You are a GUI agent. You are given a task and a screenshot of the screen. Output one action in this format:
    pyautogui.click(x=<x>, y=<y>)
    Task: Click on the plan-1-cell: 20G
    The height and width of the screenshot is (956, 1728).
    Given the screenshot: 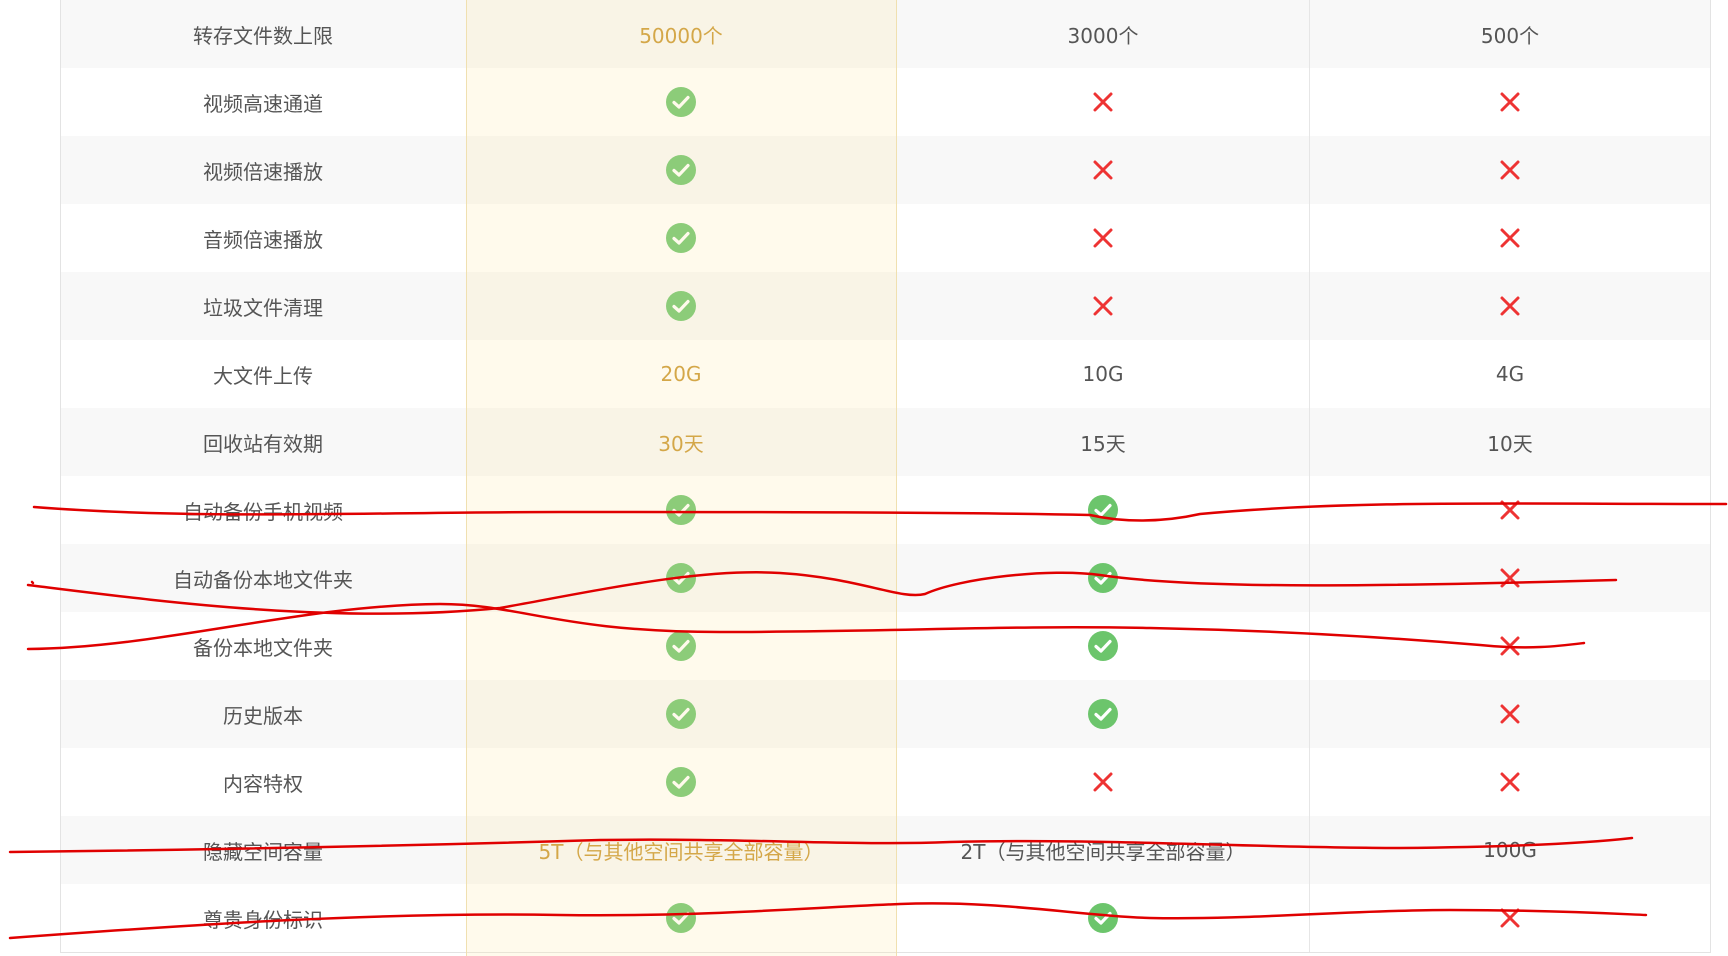 What is the action you would take?
    pyautogui.click(x=681, y=374)
    